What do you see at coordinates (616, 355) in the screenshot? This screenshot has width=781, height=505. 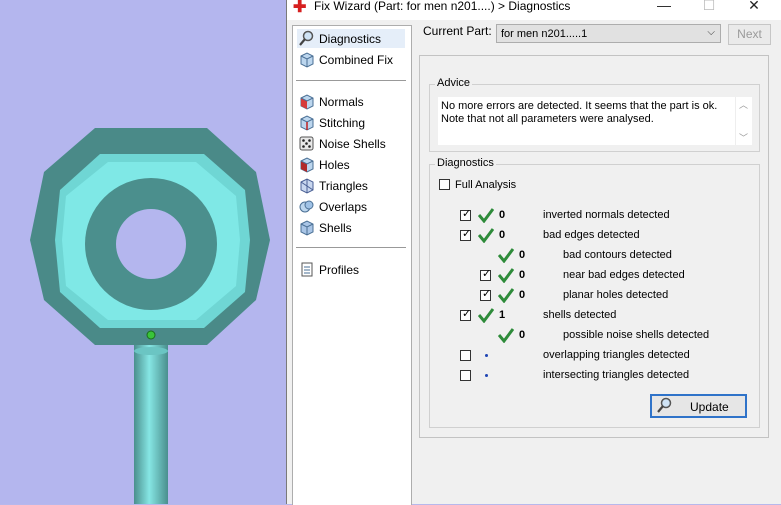 I see `diagnostic-label: overlapping triangles detected` at bounding box center [616, 355].